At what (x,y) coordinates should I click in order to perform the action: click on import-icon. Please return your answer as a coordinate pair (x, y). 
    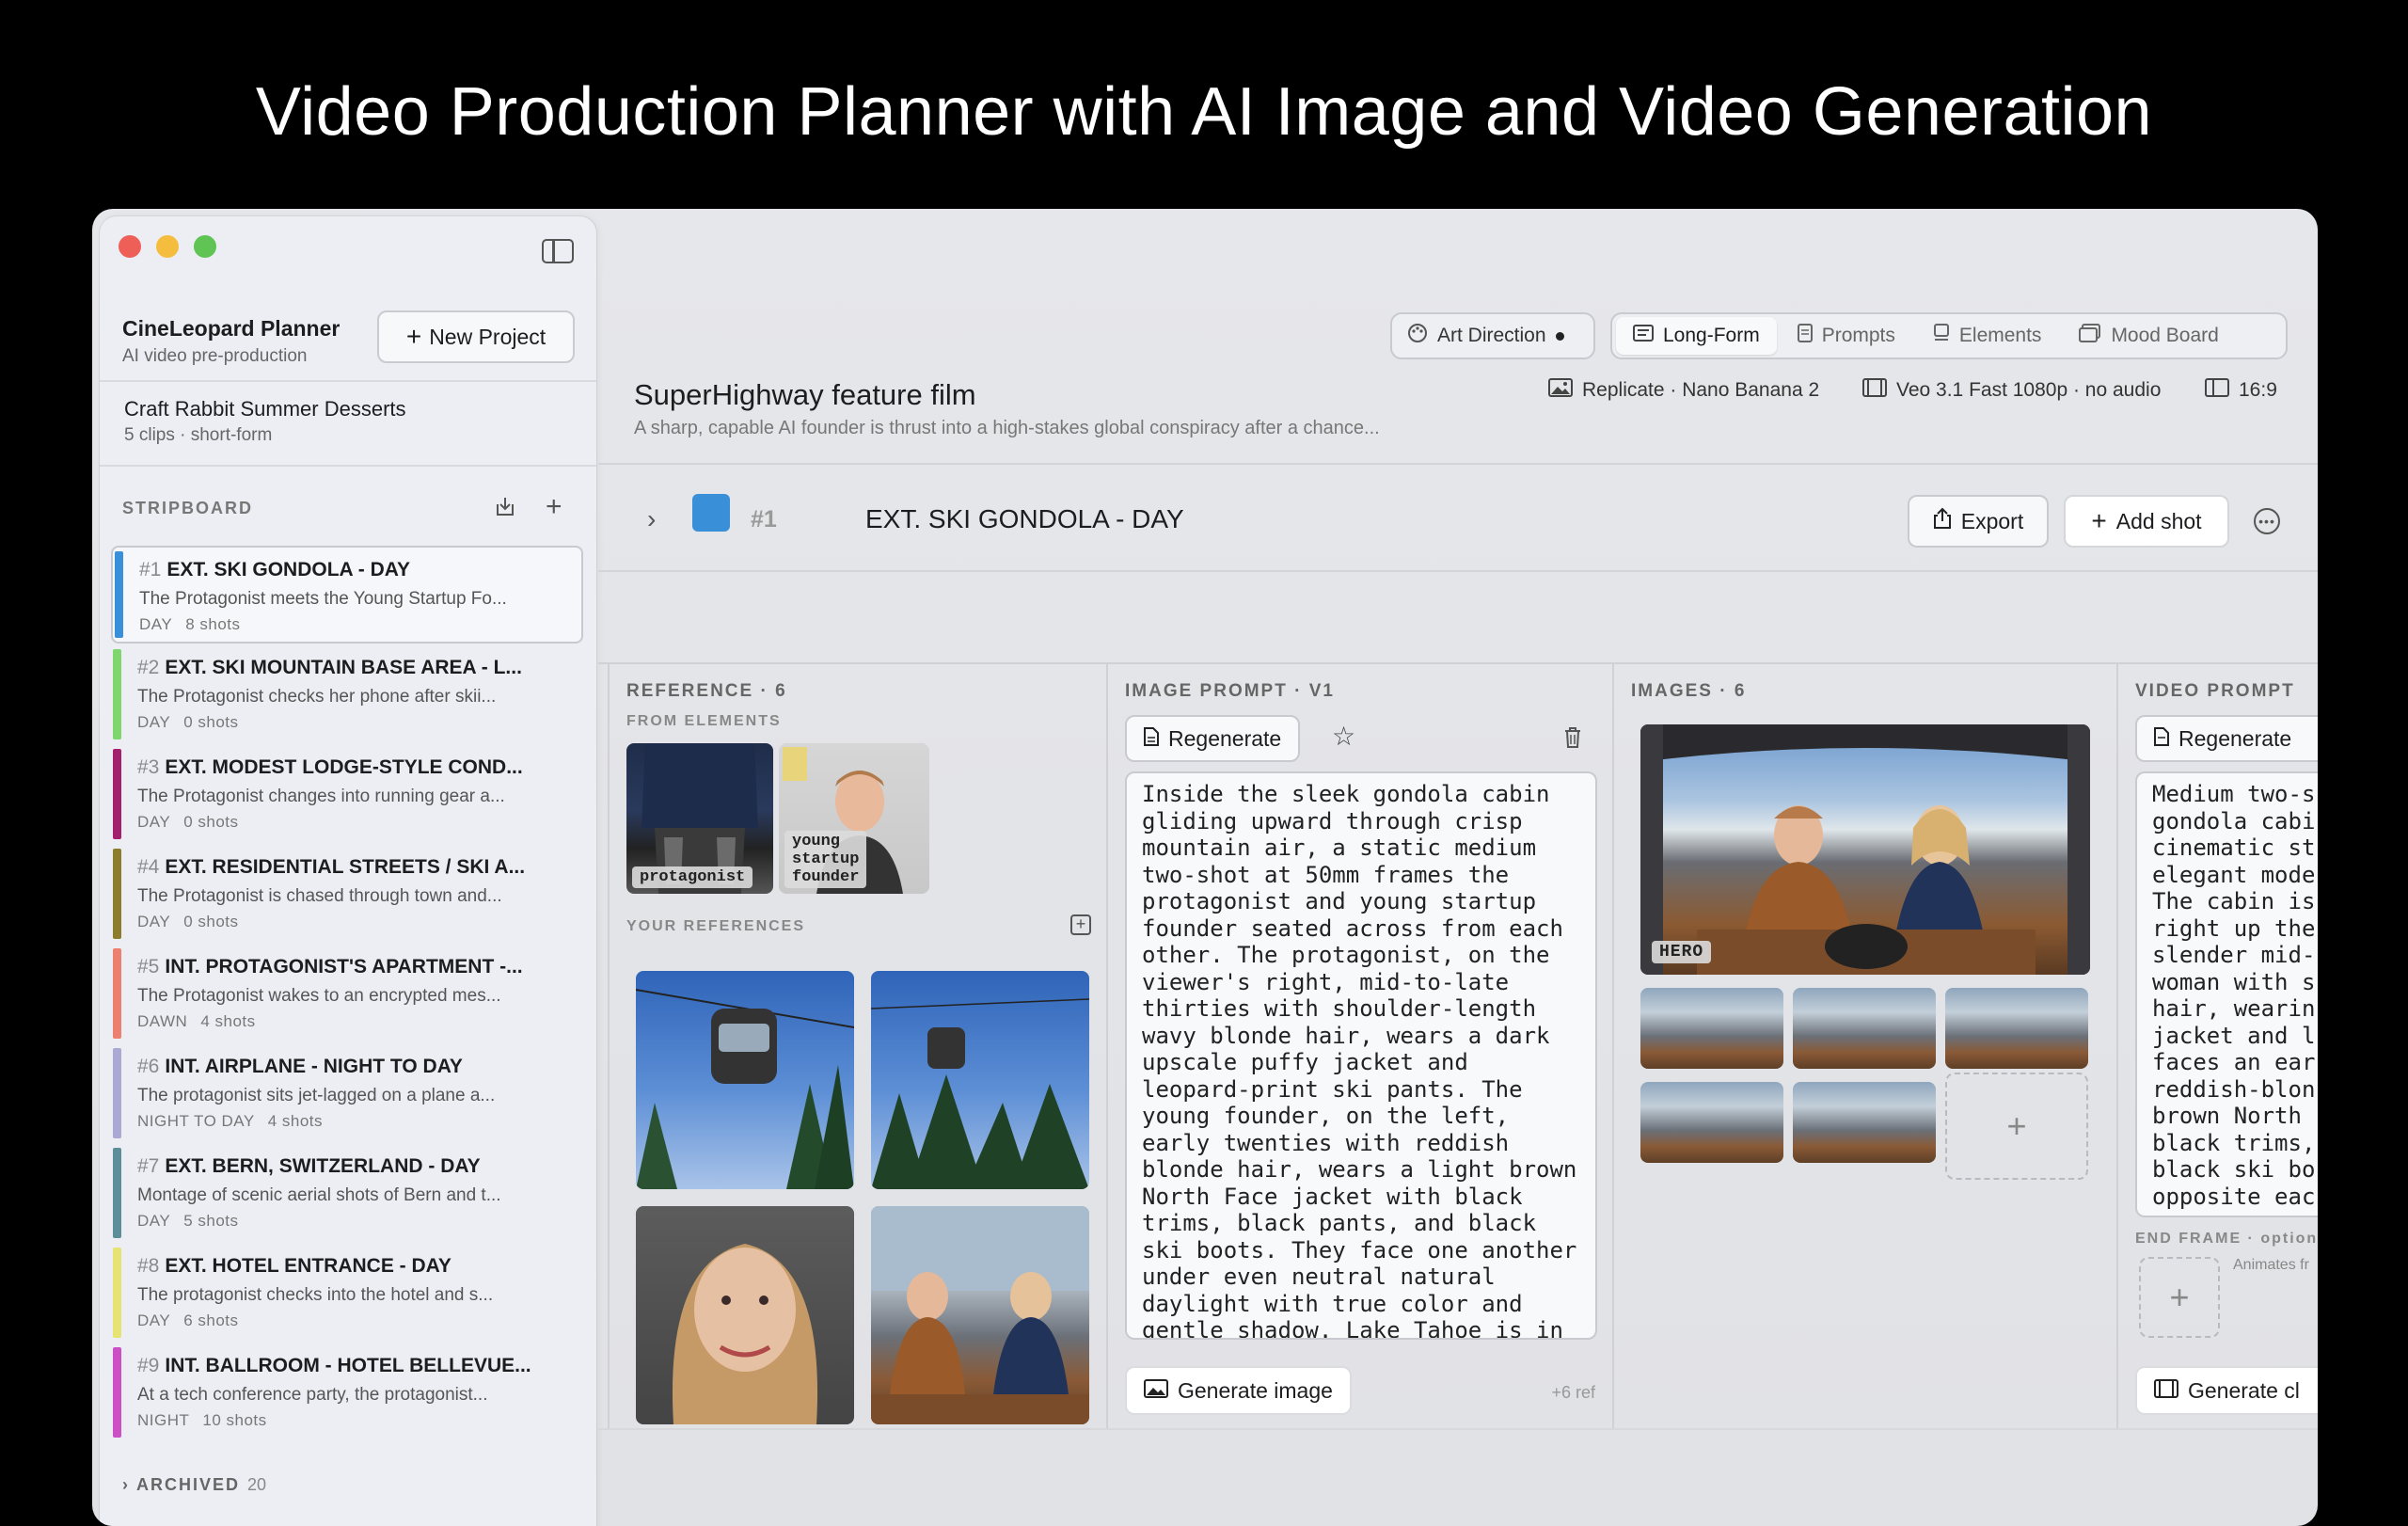
    Looking at the image, I should click on (505, 509).